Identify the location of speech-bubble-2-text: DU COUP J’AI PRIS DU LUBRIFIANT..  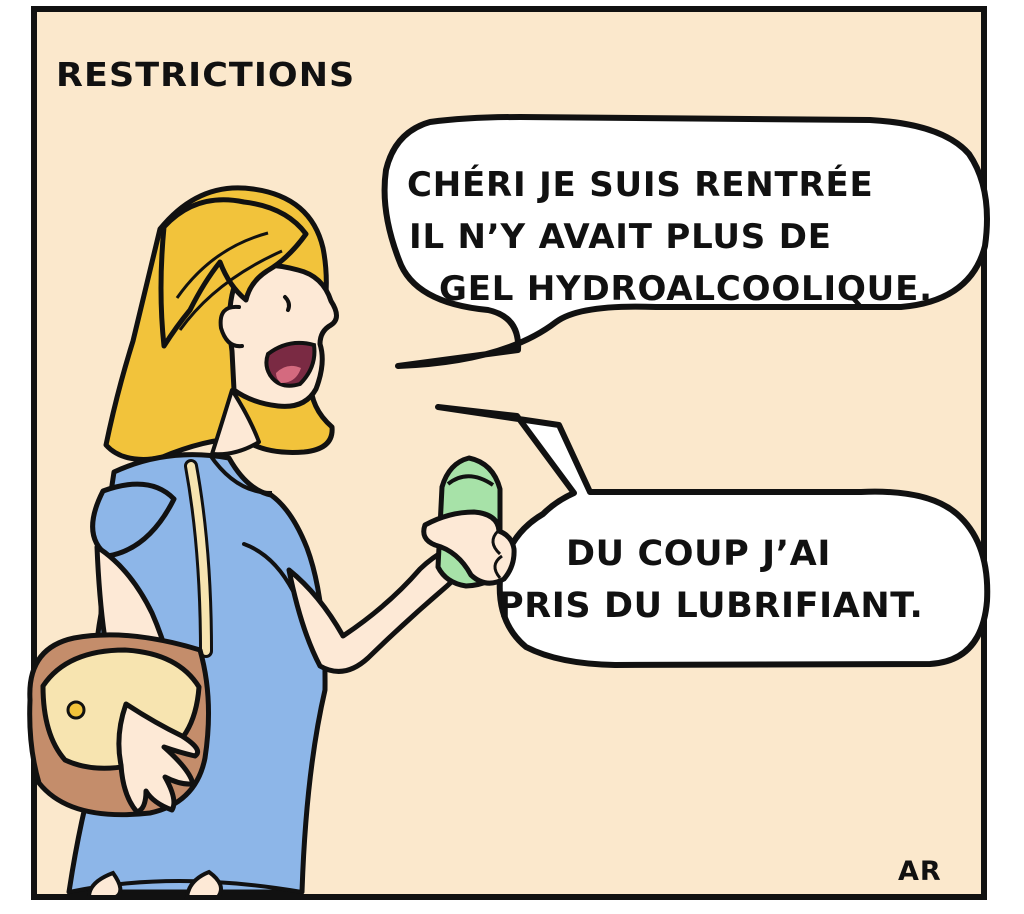
(710, 587).